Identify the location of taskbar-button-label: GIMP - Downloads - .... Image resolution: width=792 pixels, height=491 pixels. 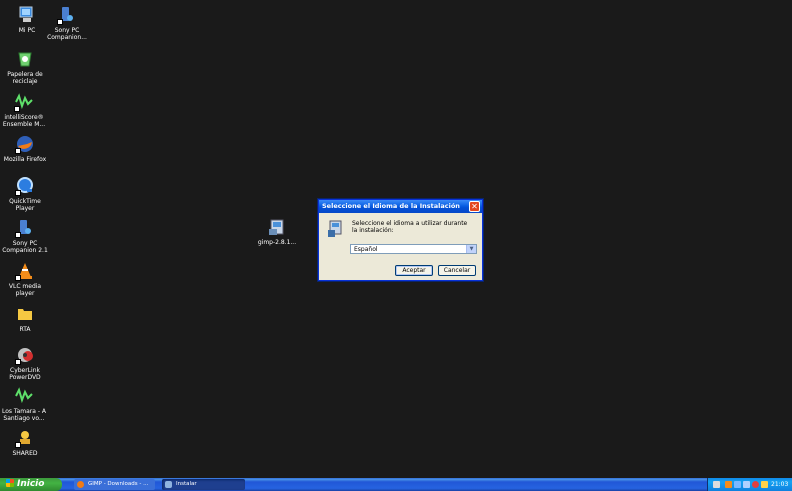
(118, 484).